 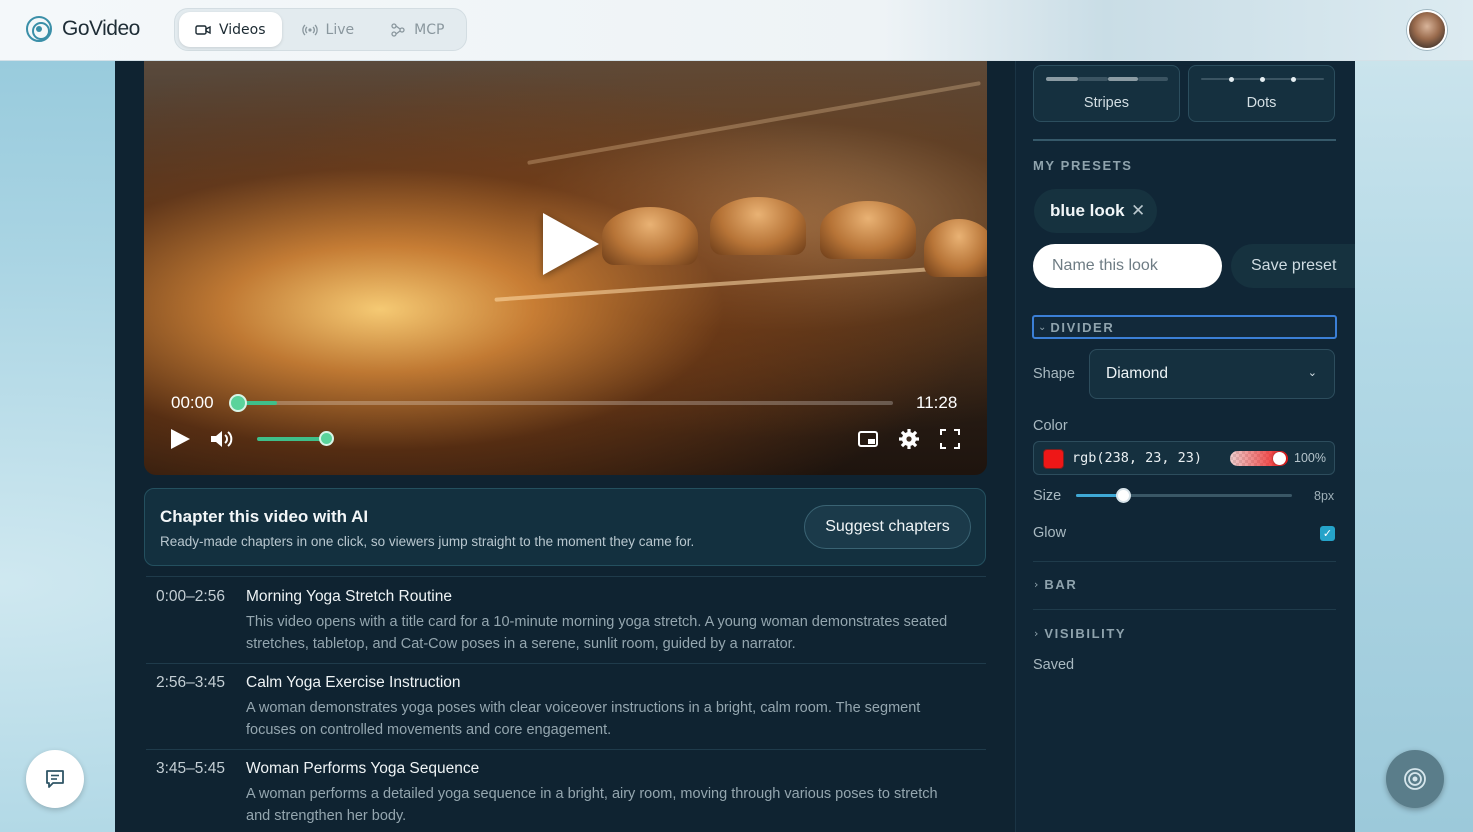 I want to click on ai-chapter-title: Chapter this video with AI, so click(x=264, y=516).